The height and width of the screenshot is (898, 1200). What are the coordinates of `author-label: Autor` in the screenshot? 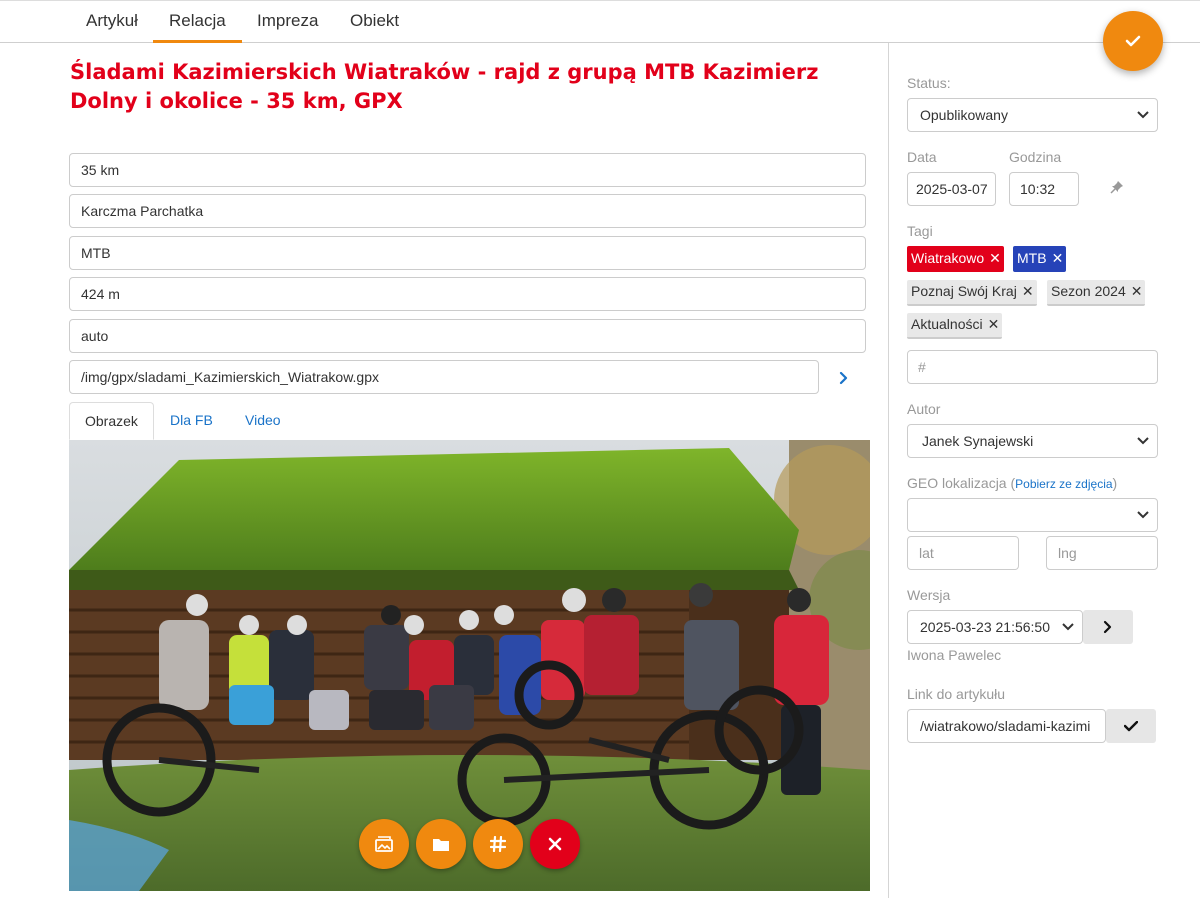 It's located at (924, 409).